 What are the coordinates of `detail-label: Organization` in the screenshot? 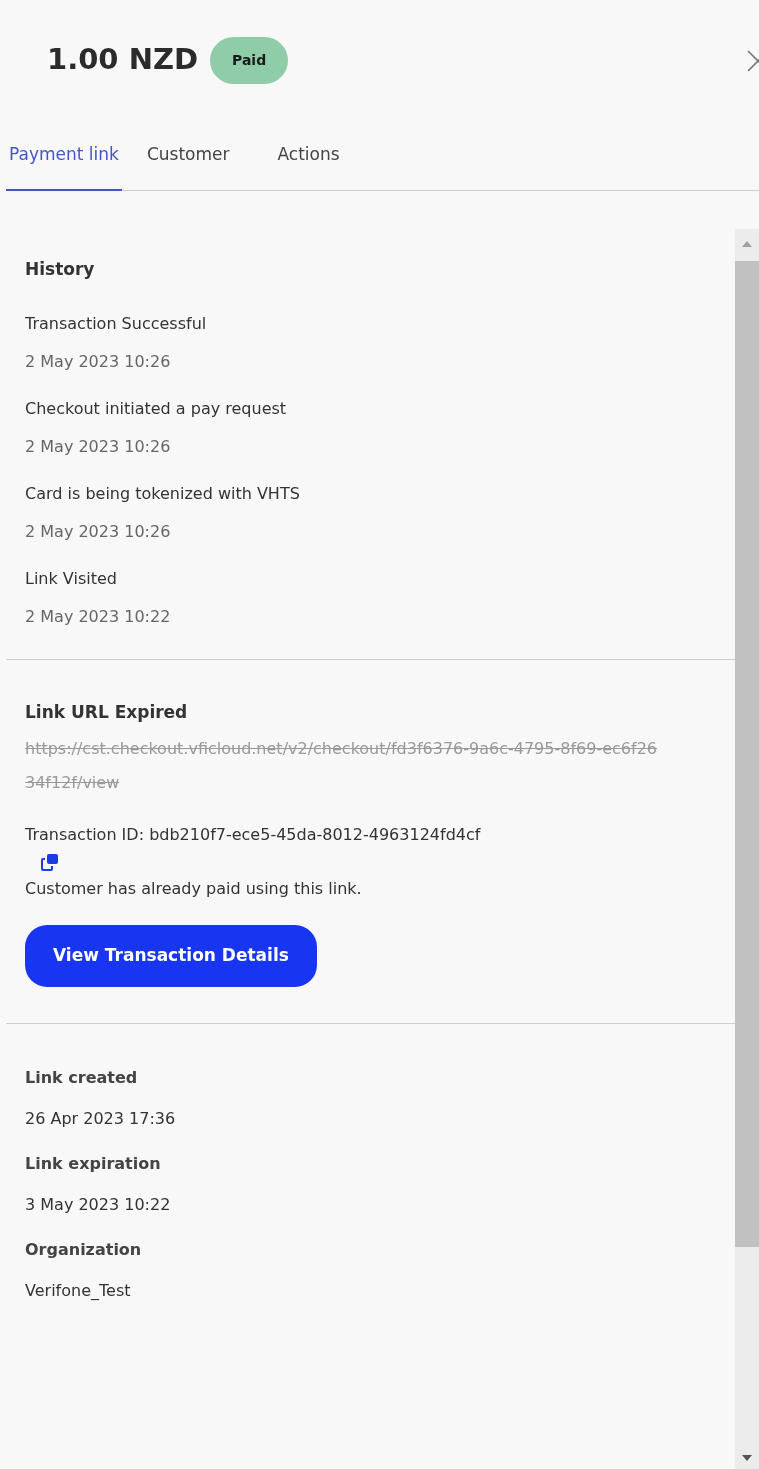 It's located at (84, 1250).